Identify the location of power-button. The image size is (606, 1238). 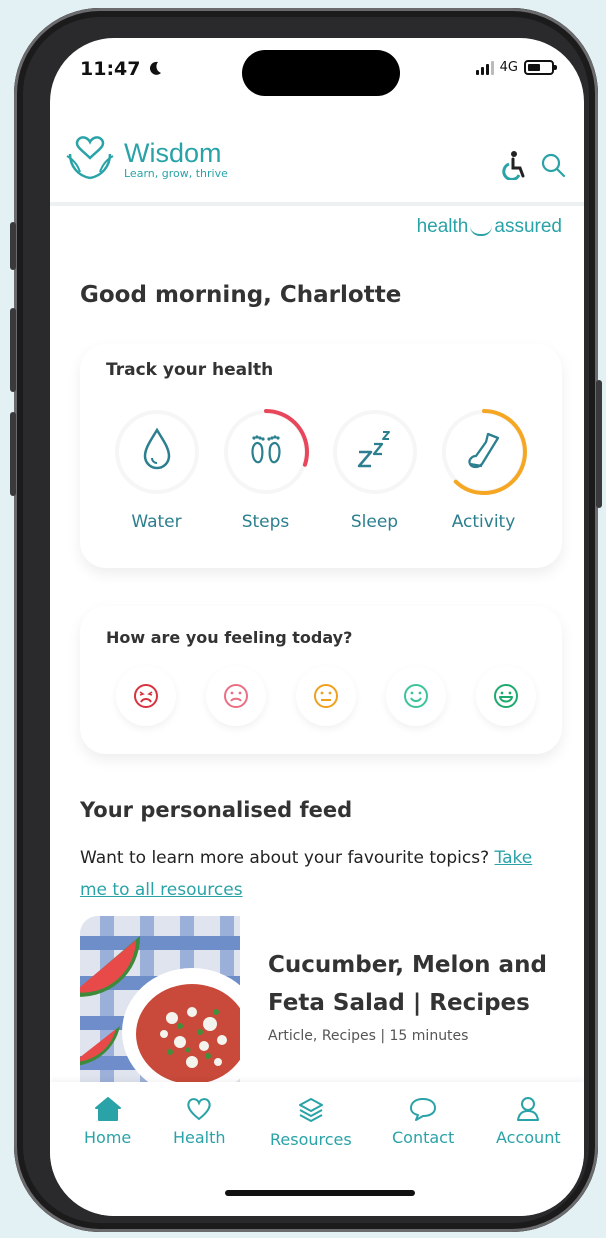
(599, 444).